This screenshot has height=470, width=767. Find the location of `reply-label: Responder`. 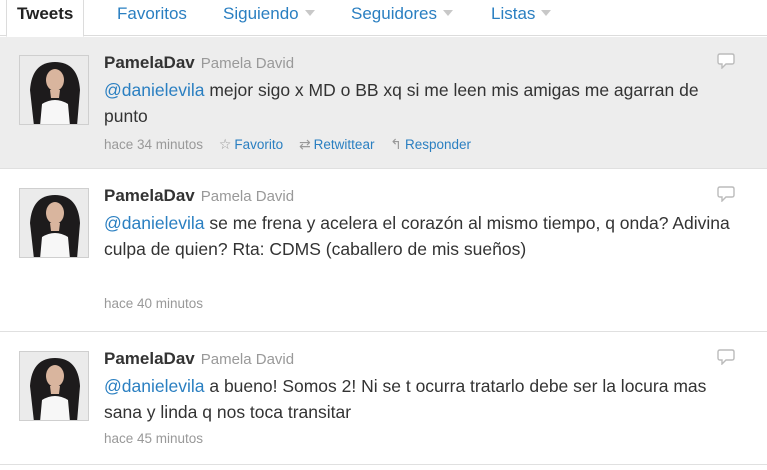

reply-label: Responder is located at coordinates (437, 144).